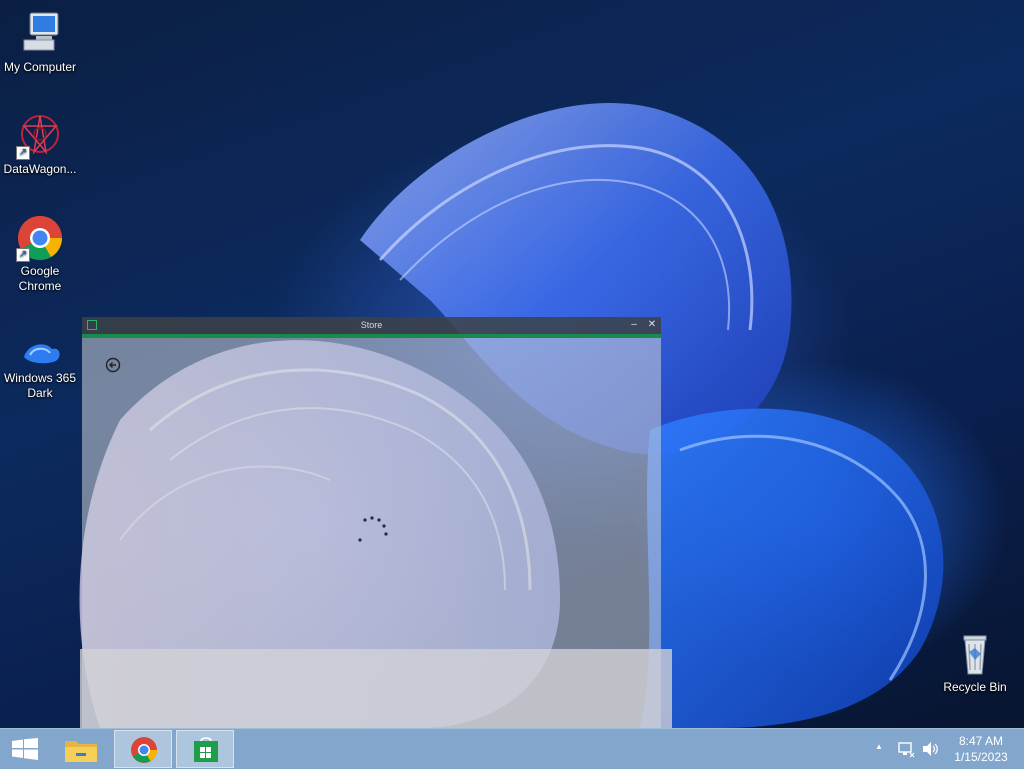  Describe the element at coordinates (981, 757) in the screenshot. I see `clock-date: 1/15/2023` at that location.